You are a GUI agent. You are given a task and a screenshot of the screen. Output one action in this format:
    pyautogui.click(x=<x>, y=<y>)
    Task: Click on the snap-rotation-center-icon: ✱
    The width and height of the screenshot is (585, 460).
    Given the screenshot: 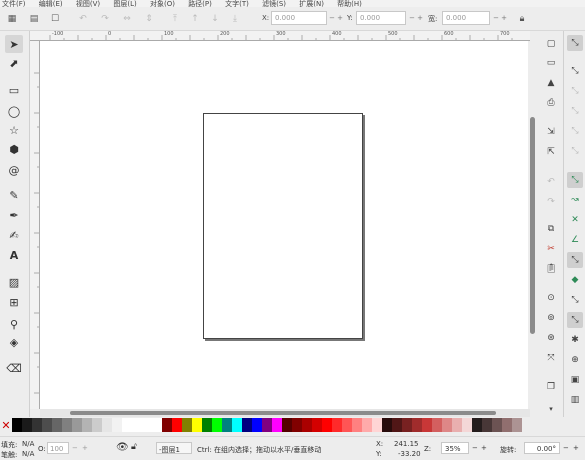 What is the action you would take?
    pyautogui.click(x=575, y=340)
    